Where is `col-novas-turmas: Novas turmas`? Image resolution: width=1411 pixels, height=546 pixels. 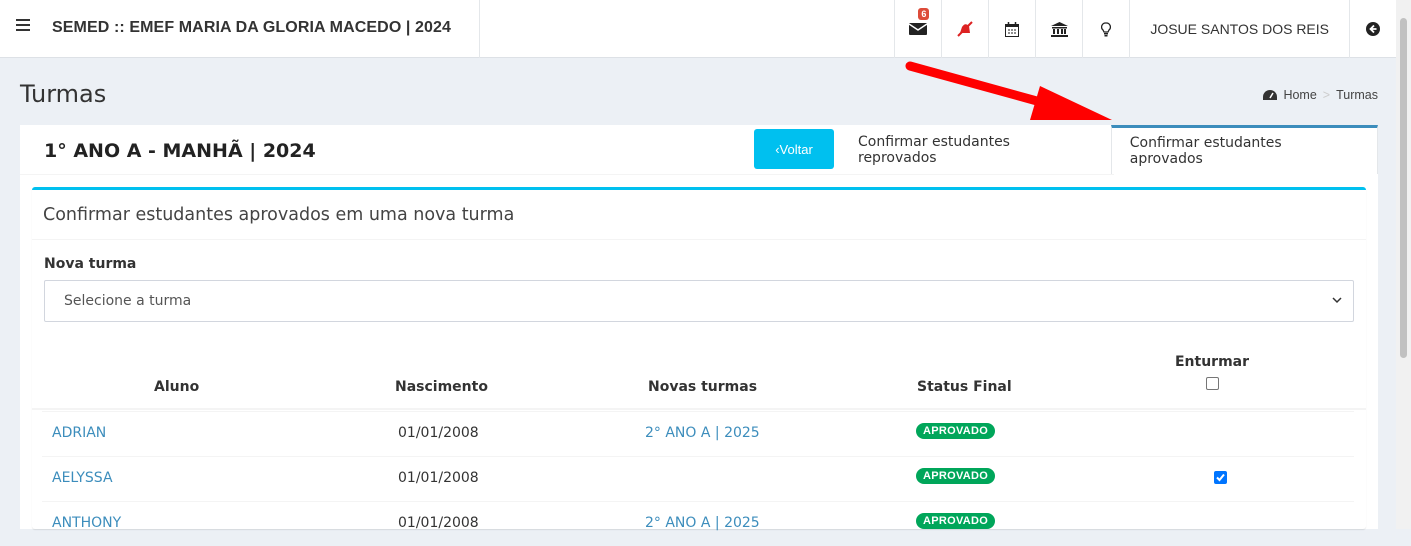 col-novas-turmas: Novas turmas is located at coordinates (703, 387).